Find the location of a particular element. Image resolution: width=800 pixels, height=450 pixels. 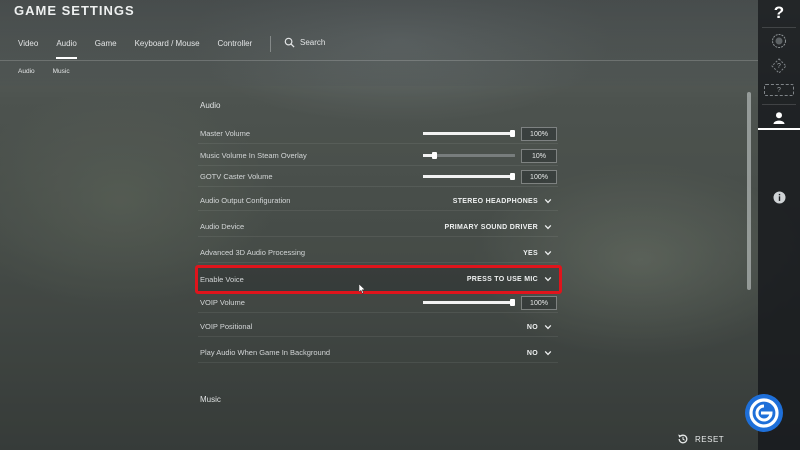

music-volume-overlay-slider is located at coordinates (469, 155).